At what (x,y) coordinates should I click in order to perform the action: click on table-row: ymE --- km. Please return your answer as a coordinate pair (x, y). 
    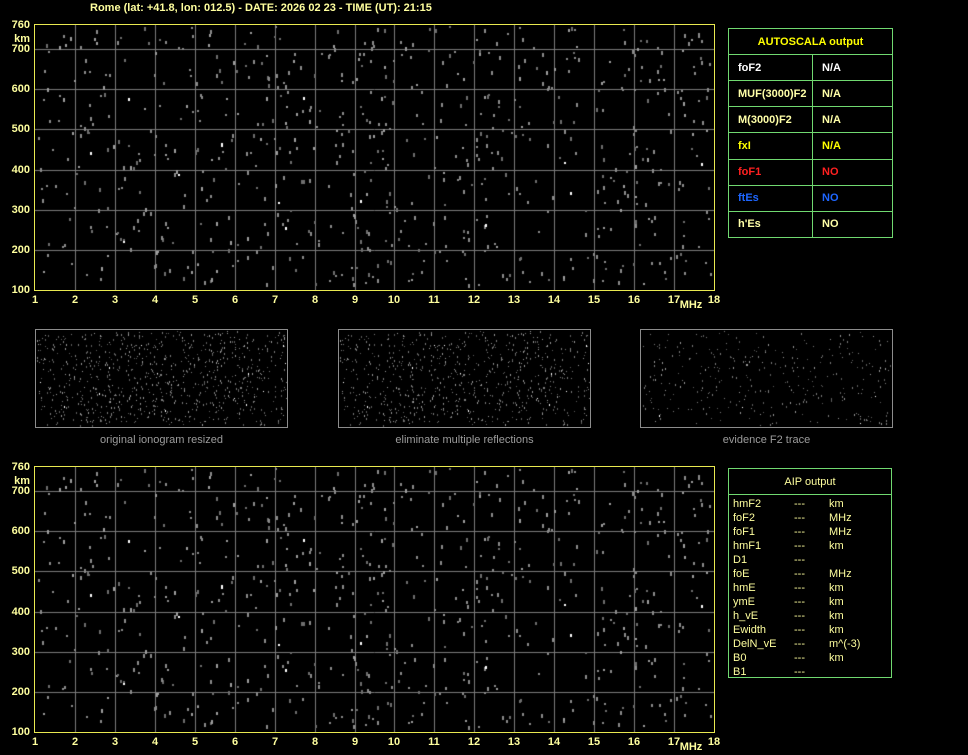
    Looking at the image, I should click on (810, 602).